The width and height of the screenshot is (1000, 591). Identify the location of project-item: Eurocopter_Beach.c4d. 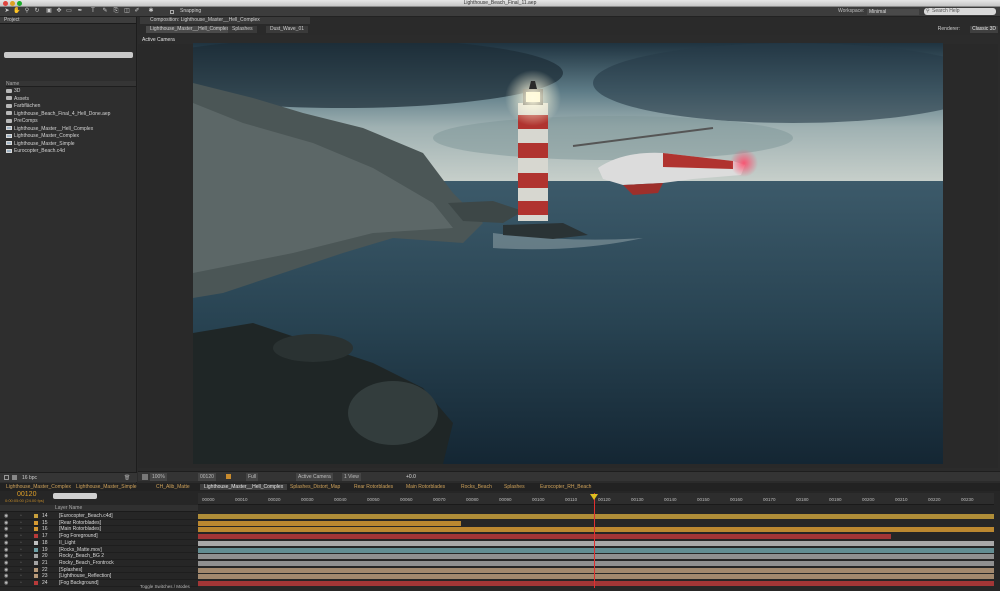
(35, 151).